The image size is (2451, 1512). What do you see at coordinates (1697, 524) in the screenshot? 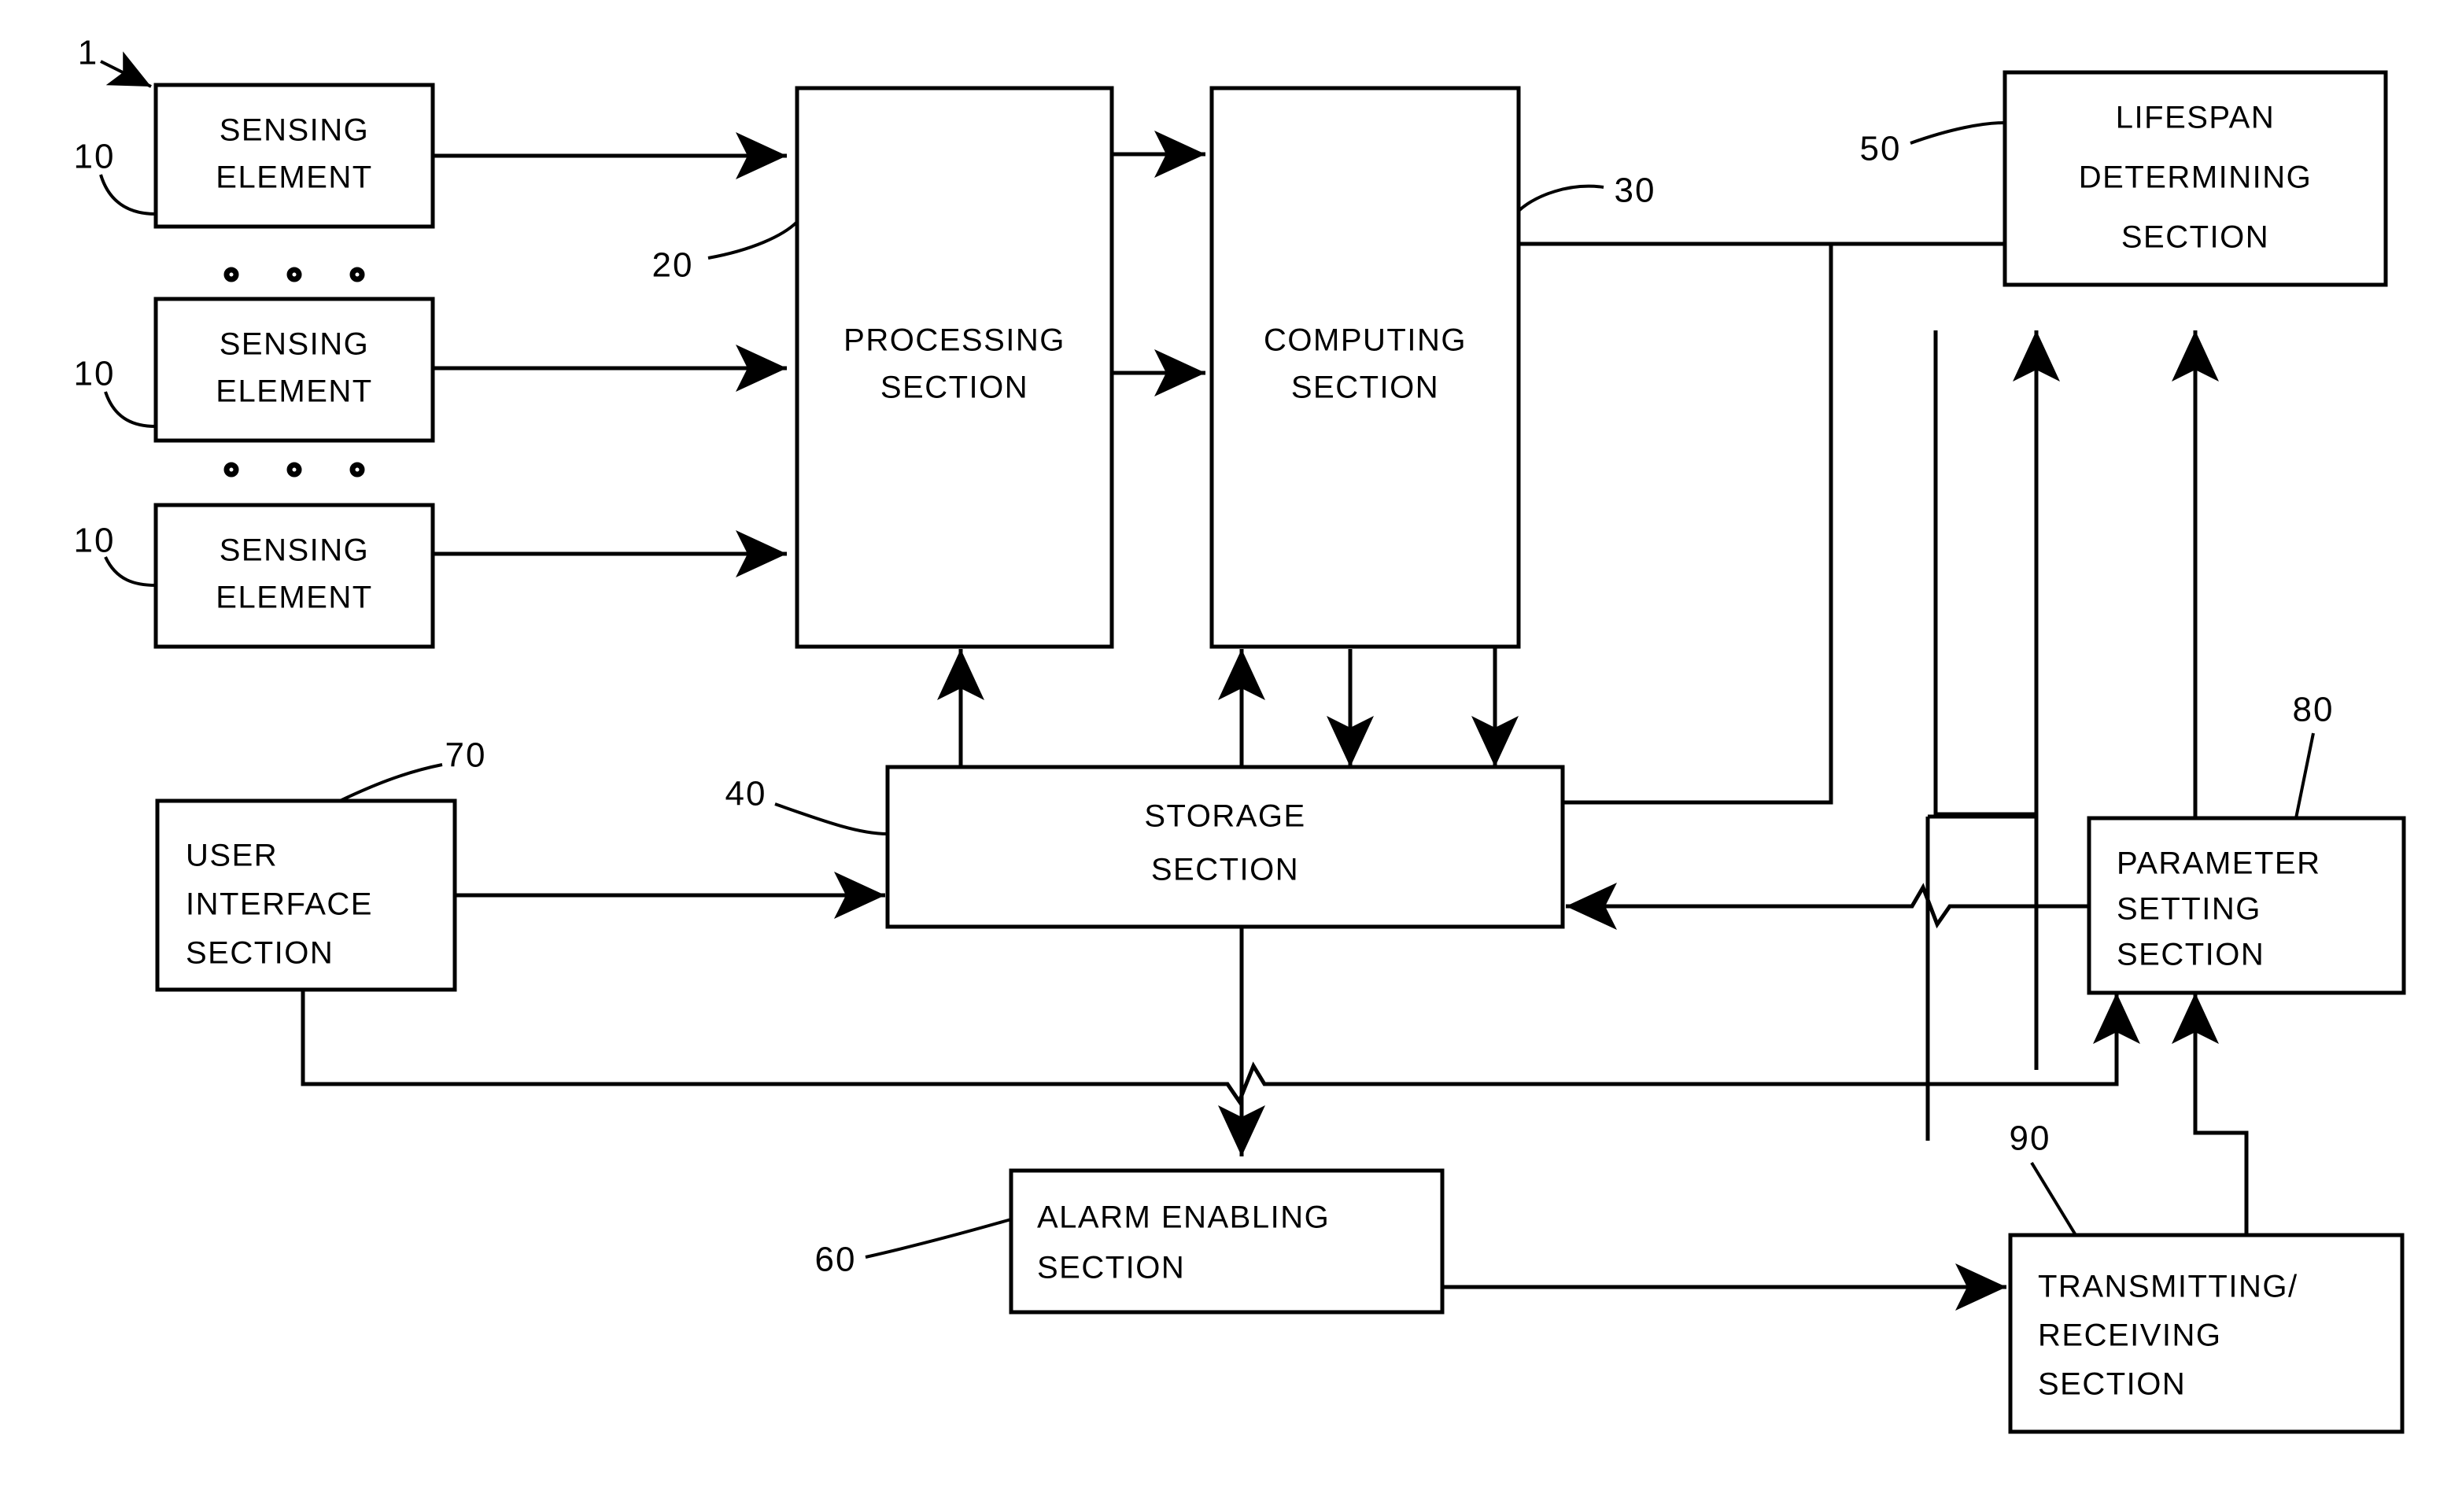
I see `wire-storage-to-lifespan-path` at bounding box center [1697, 524].